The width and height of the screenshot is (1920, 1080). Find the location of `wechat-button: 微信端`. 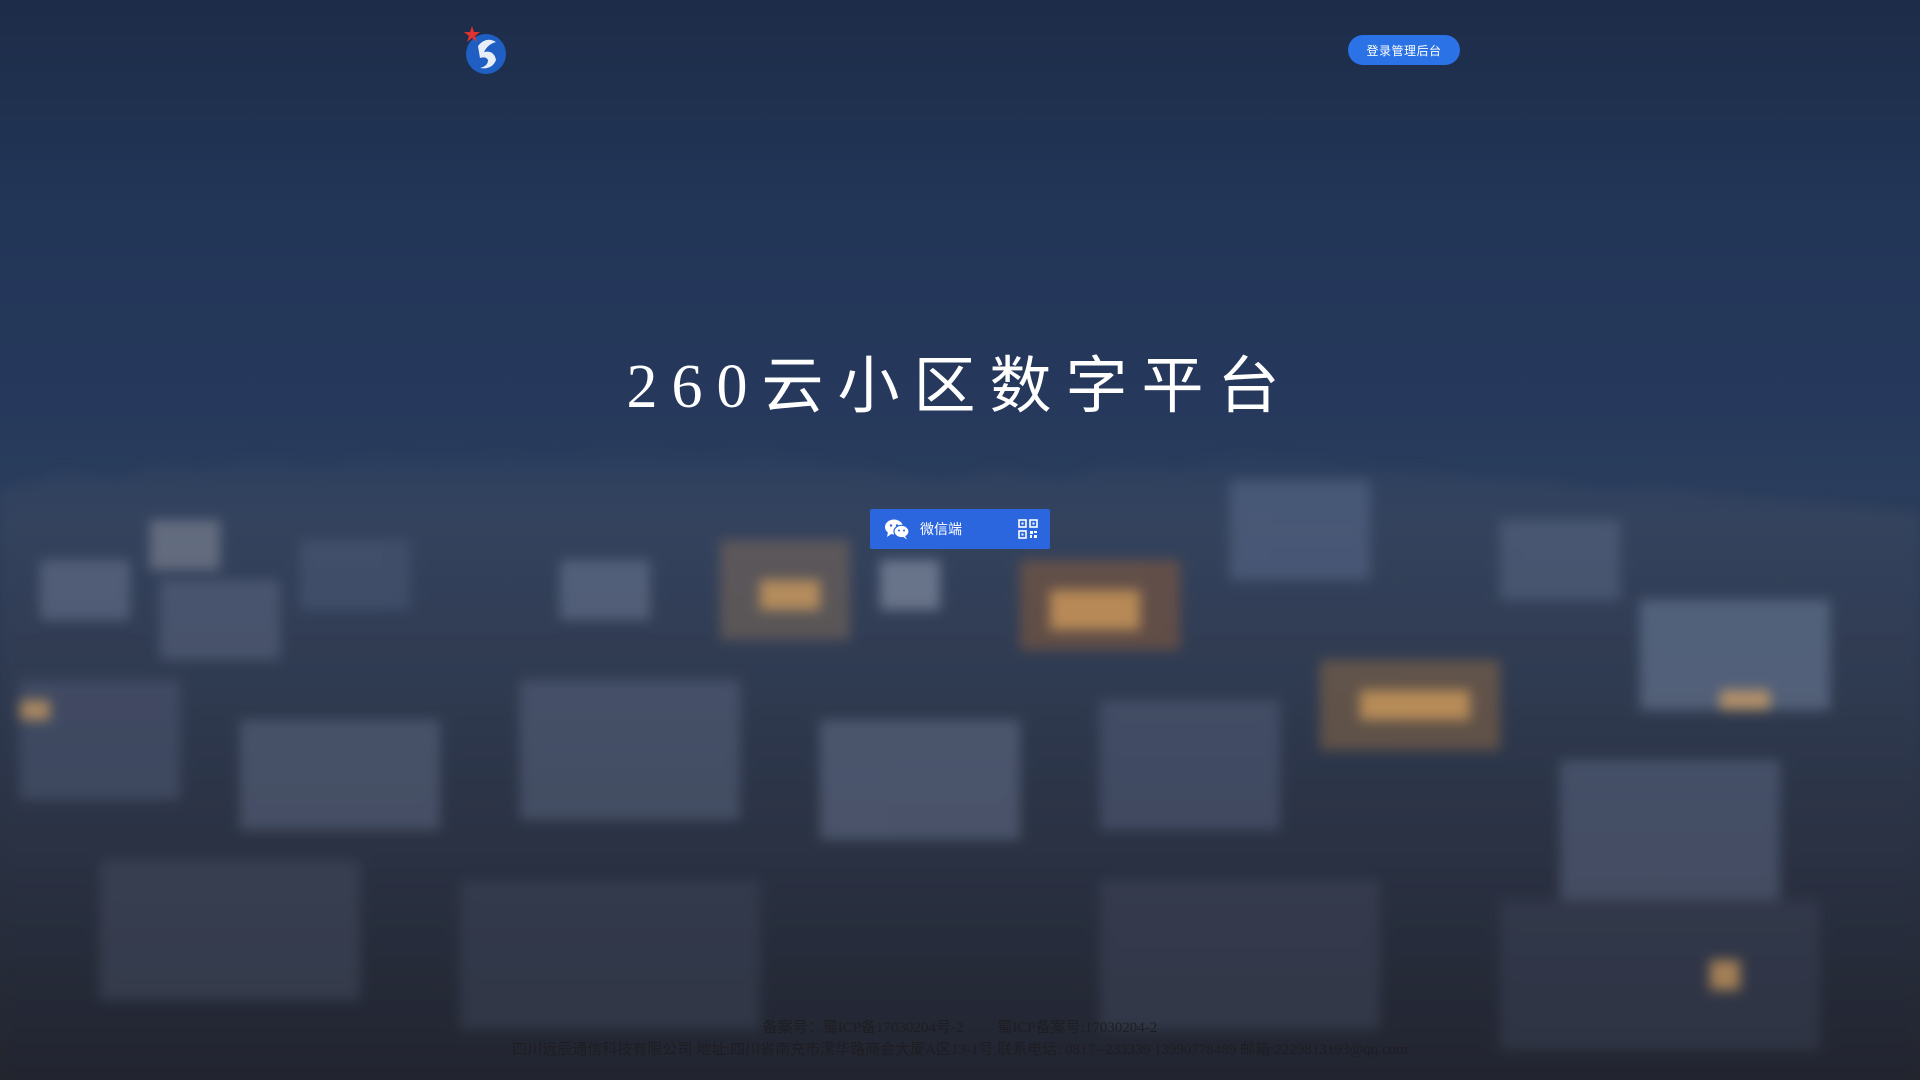

wechat-button: 微信端 is located at coordinates (960, 529).